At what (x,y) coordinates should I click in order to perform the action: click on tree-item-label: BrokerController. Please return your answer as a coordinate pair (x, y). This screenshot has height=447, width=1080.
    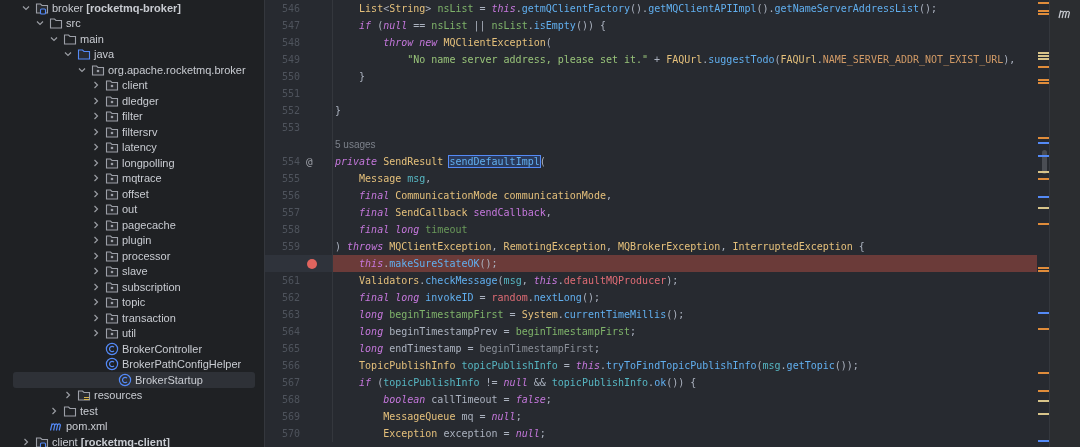
    Looking at the image, I should click on (162, 348).